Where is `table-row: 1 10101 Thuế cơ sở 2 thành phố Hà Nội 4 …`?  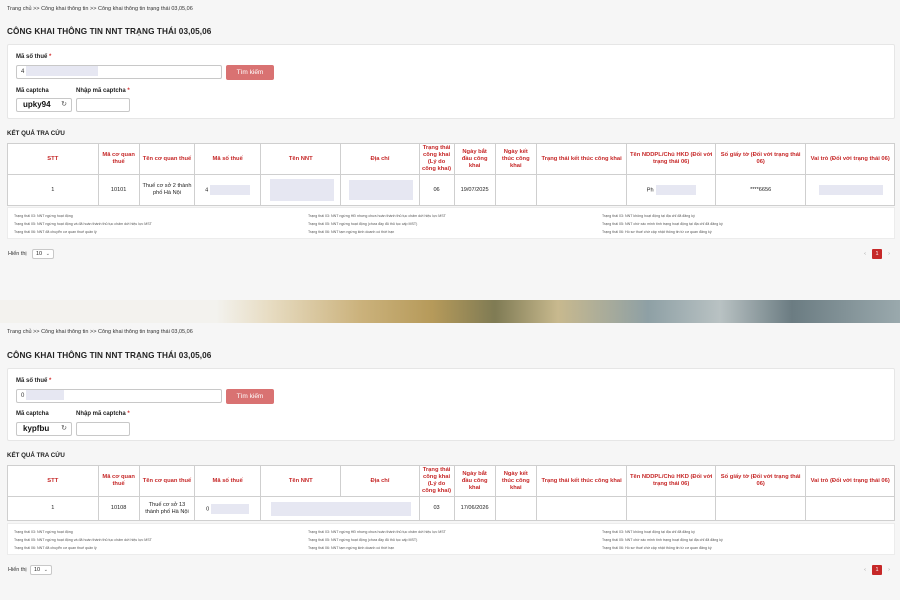 table-row: 1 10101 Thuế cơ sở 2 thành phố Hà Nội 4 … is located at coordinates (451, 190).